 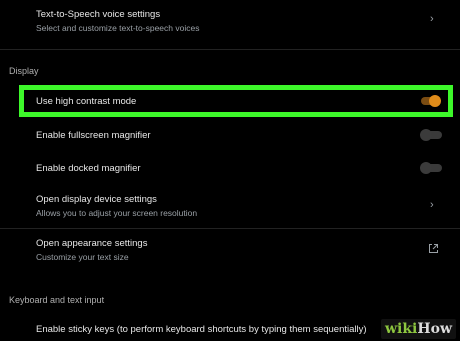 I want to click on section-title-display: Display, so click(x=24, y=71).